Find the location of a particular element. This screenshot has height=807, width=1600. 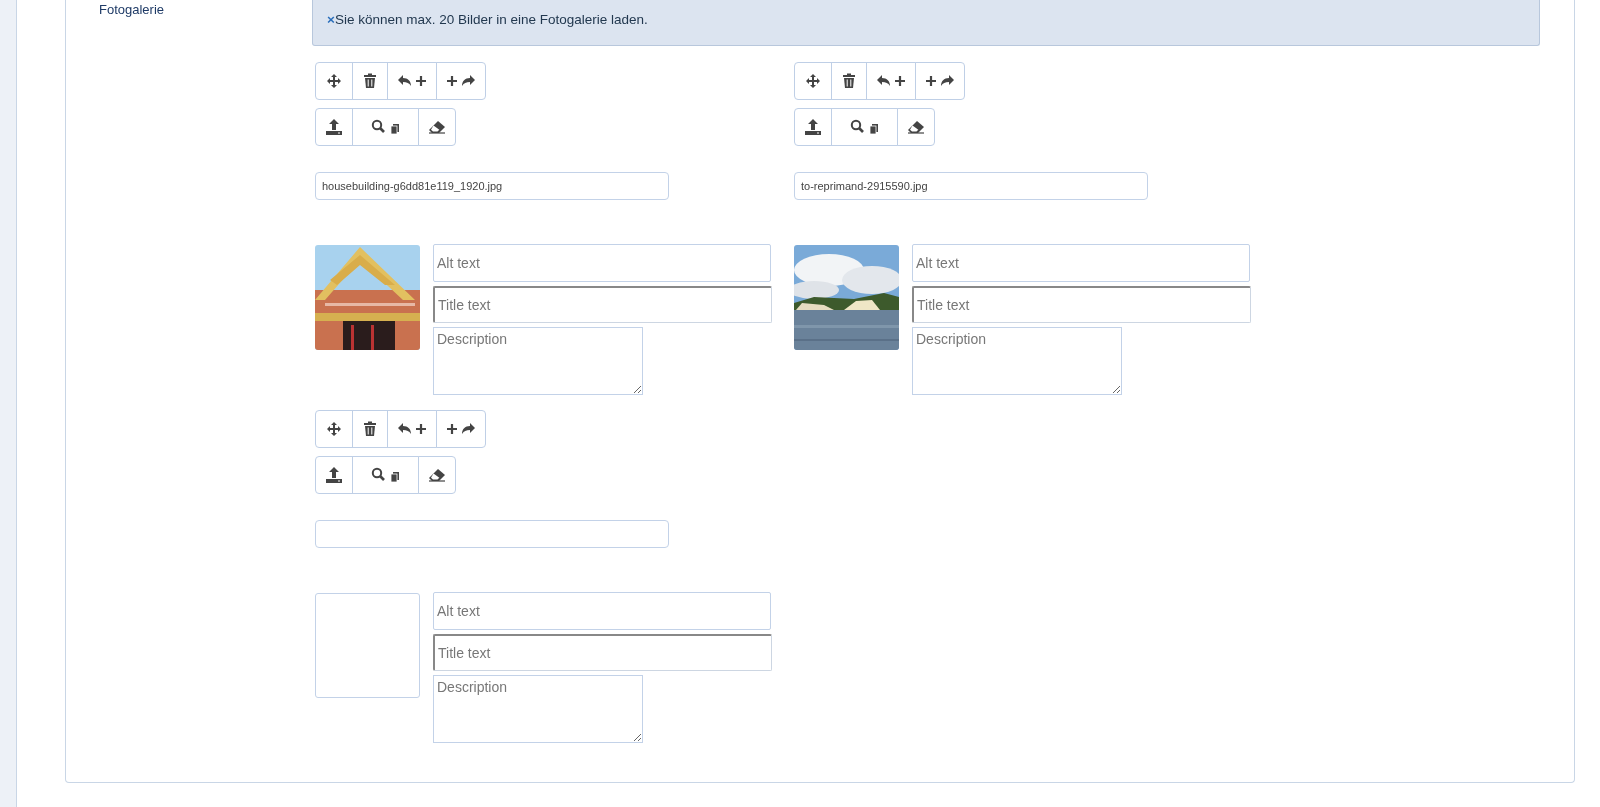

section-label: Fotogalerie is located at coordinates (132, 9).